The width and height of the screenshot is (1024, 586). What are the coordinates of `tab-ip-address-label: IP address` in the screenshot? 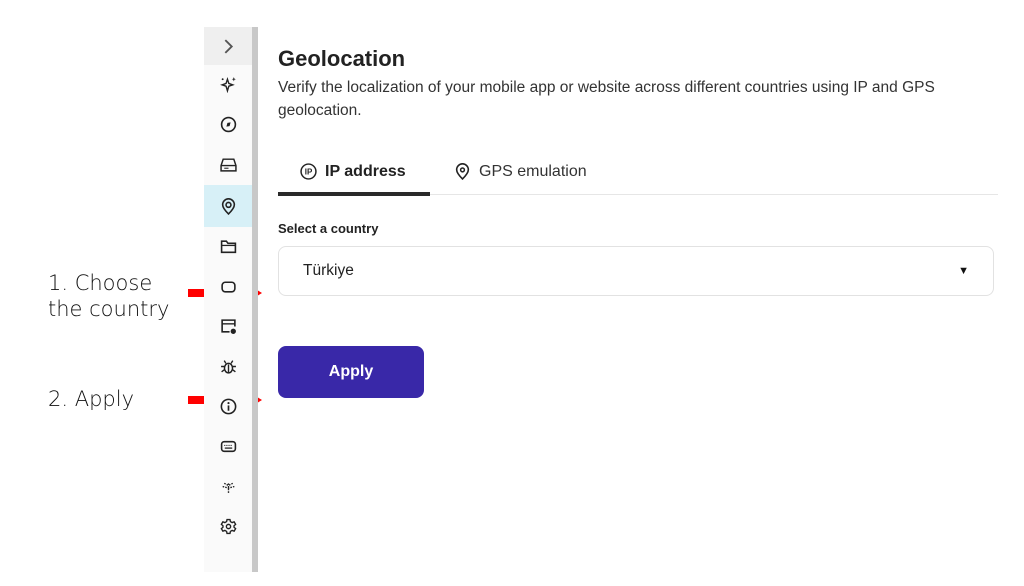 It's located at (365, 171).